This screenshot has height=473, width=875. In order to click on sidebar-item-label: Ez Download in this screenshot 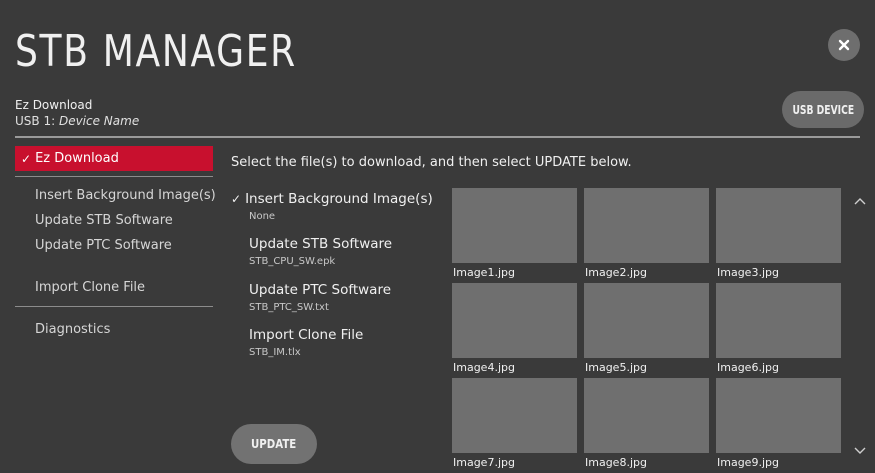, I will do `click(77, 158)`.